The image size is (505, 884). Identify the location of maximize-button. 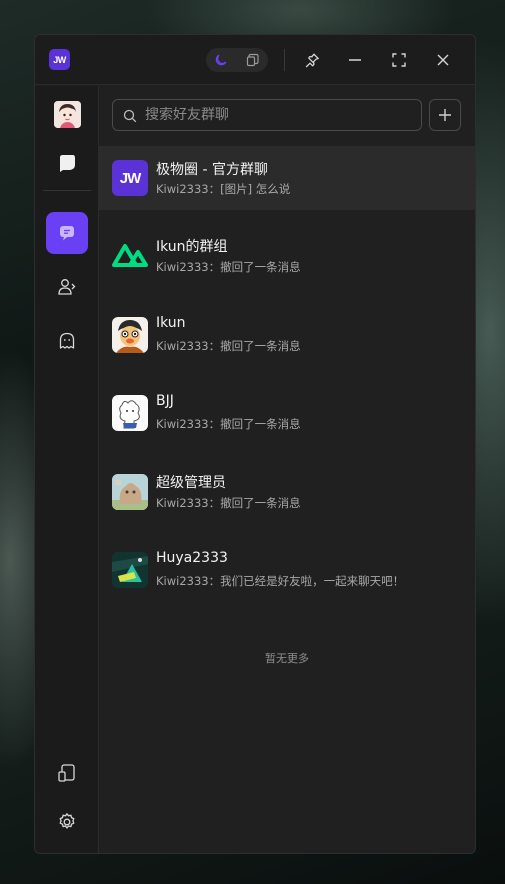
(399, 60).